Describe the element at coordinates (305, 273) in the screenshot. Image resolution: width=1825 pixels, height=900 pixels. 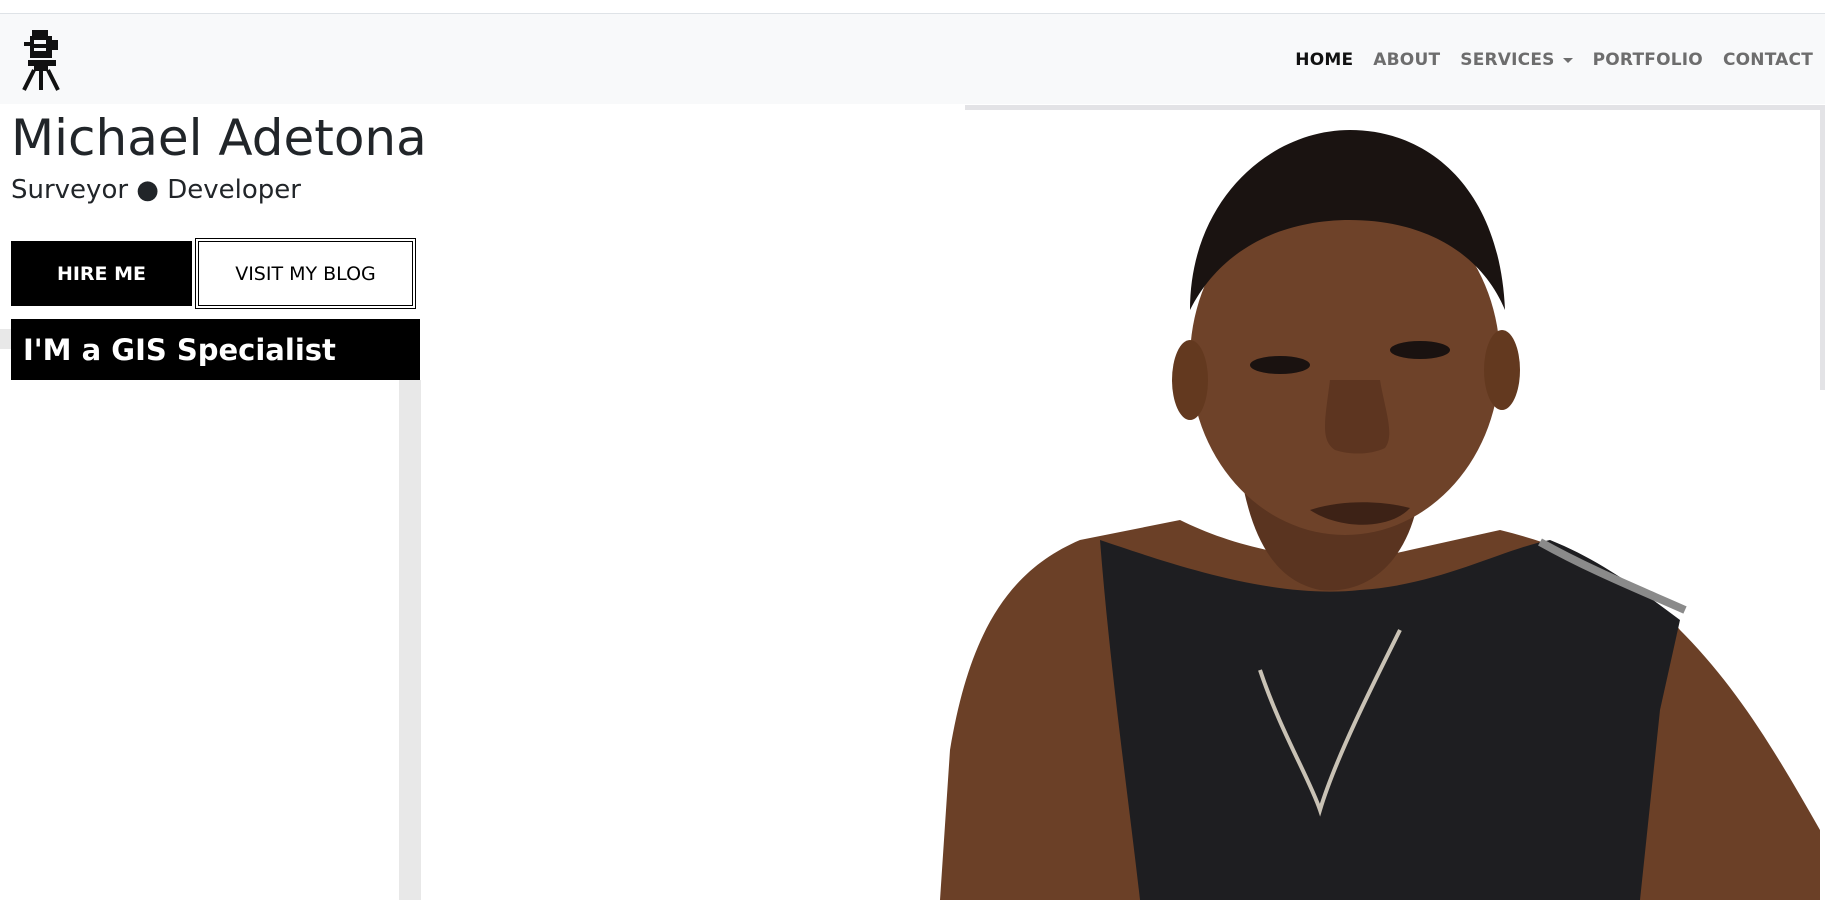
I see `visit-blog-button: VISIT MY BLOG` at that location.